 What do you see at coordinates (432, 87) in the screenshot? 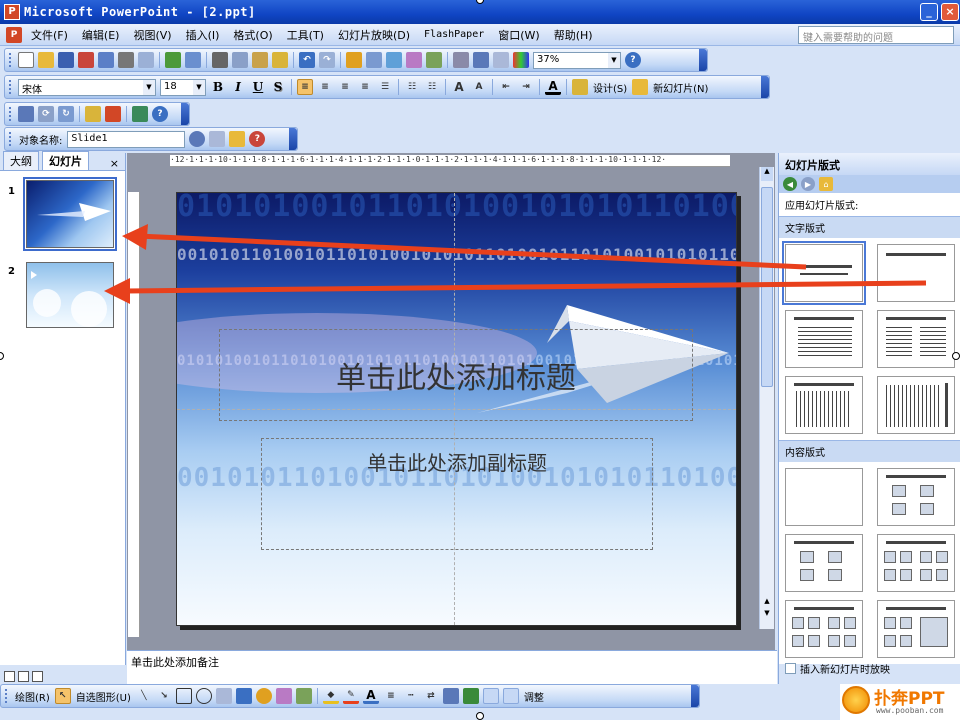
I see `bullets-icon: ☷` at bounding box center [432, 87].